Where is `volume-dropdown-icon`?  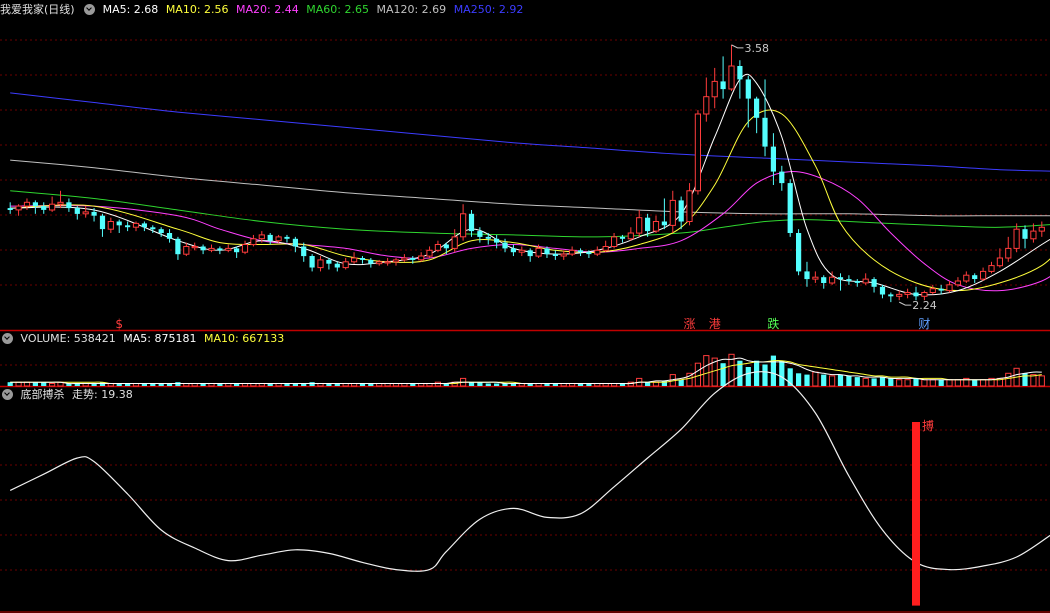 volume-dropdown-icon is located at coordinates (7, 338).